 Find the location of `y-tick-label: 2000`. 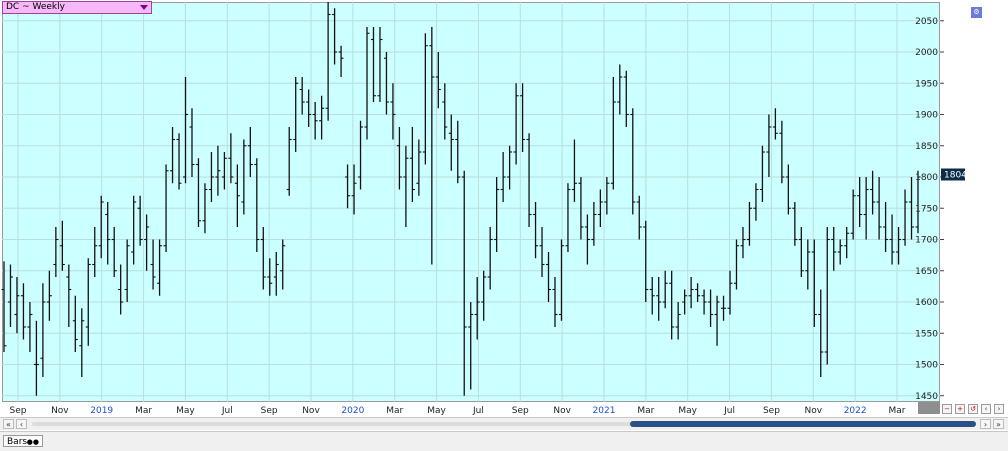

y-tick-label: 2000 is located at coordinates (926, 53).